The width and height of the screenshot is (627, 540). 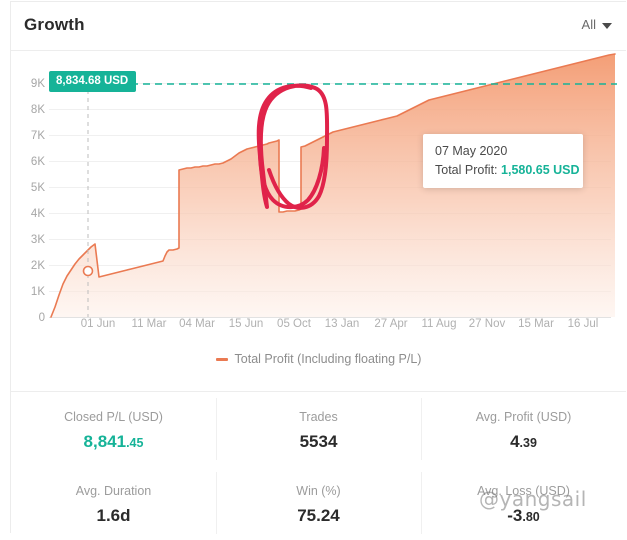 I want to click on chart-tooltip: 07 May 2020 Total Profit: 1,580.65 USD, so click(x=503, y=161).